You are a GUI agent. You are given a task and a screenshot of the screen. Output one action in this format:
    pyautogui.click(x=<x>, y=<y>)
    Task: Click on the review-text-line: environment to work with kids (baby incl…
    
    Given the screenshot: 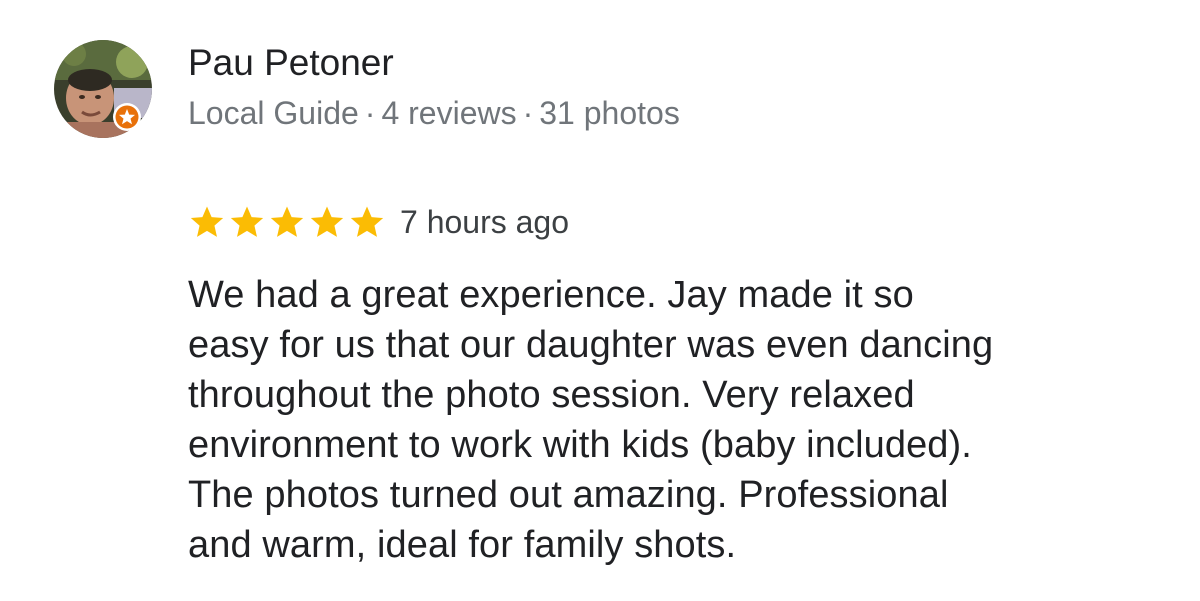 What is the action you would take?
    pyautogui.click(x=580, y=445)
    